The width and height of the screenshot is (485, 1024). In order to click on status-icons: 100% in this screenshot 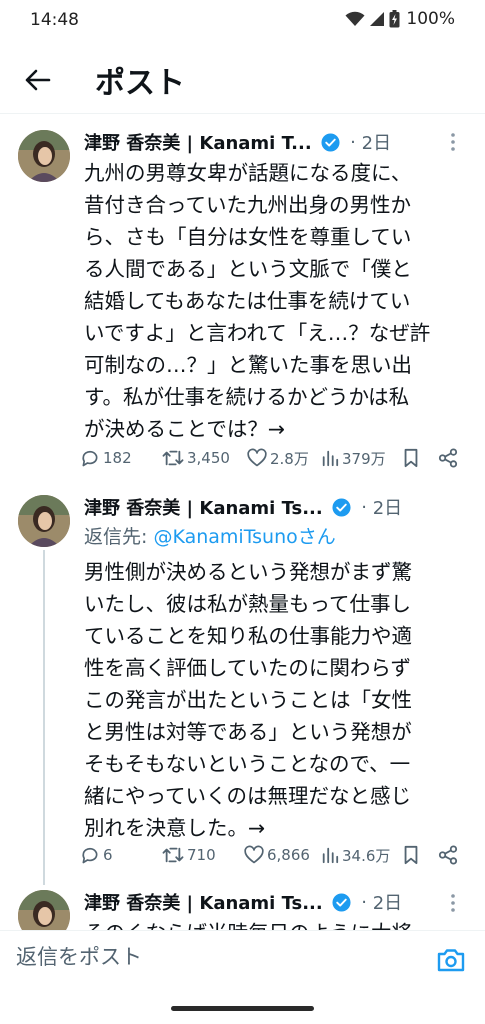, I will do `click(400, 19)`.